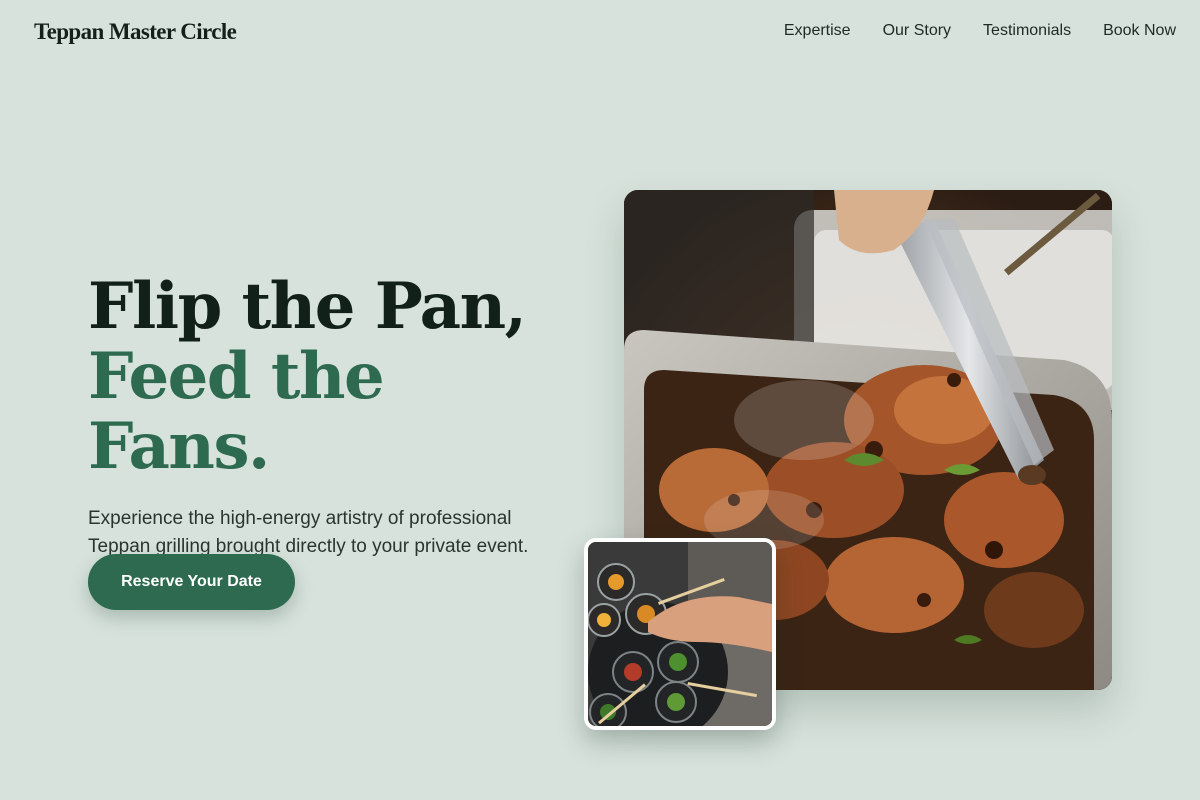  I want to click on headline-line-2: Feed the Fans., so click(236, 411).